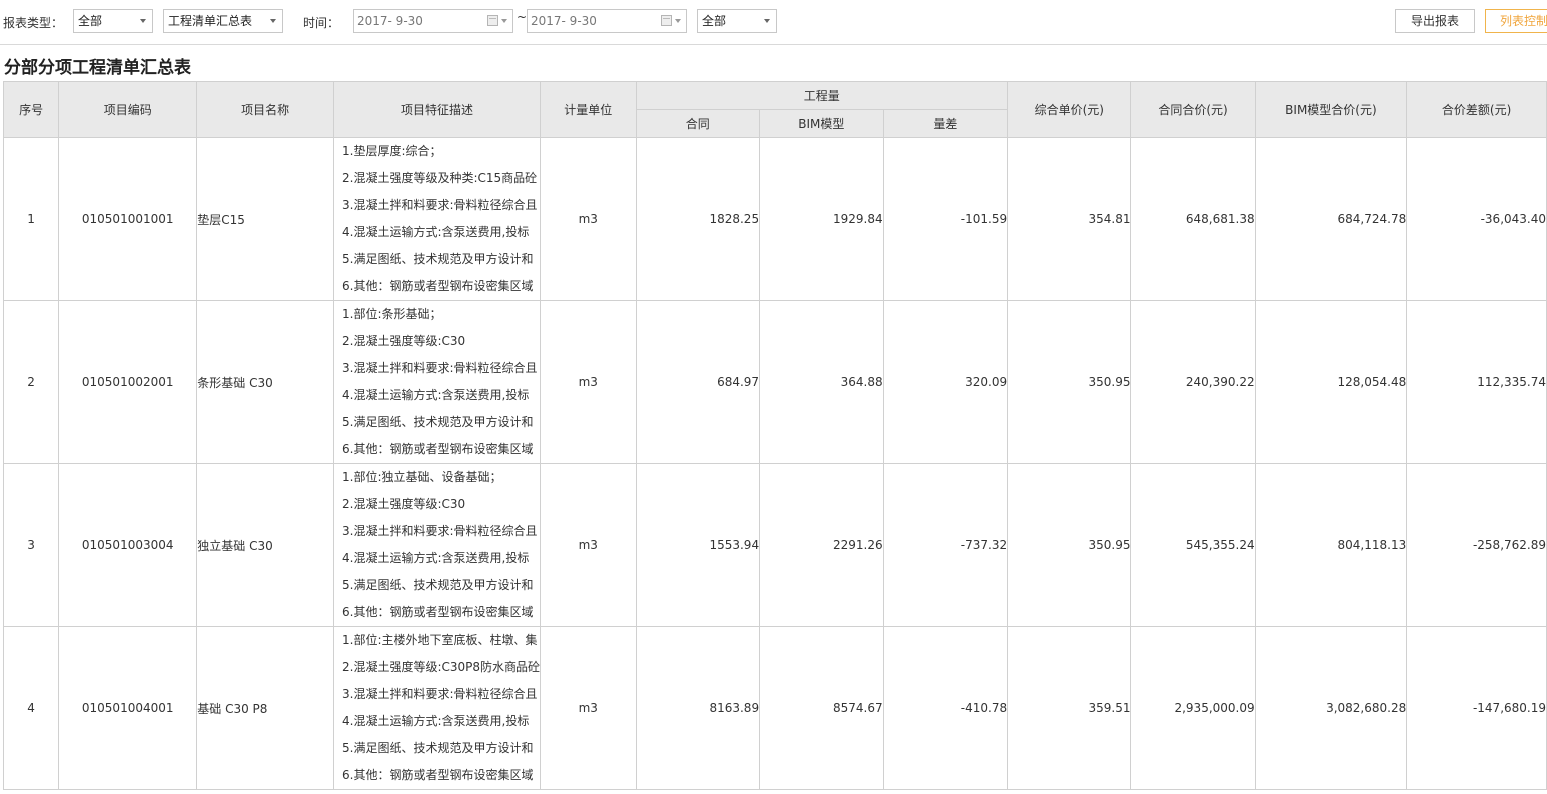 The height and width of the screenshot is (794, 1547). I want to click on header-qty-contract: 合同, so click(698, 123).